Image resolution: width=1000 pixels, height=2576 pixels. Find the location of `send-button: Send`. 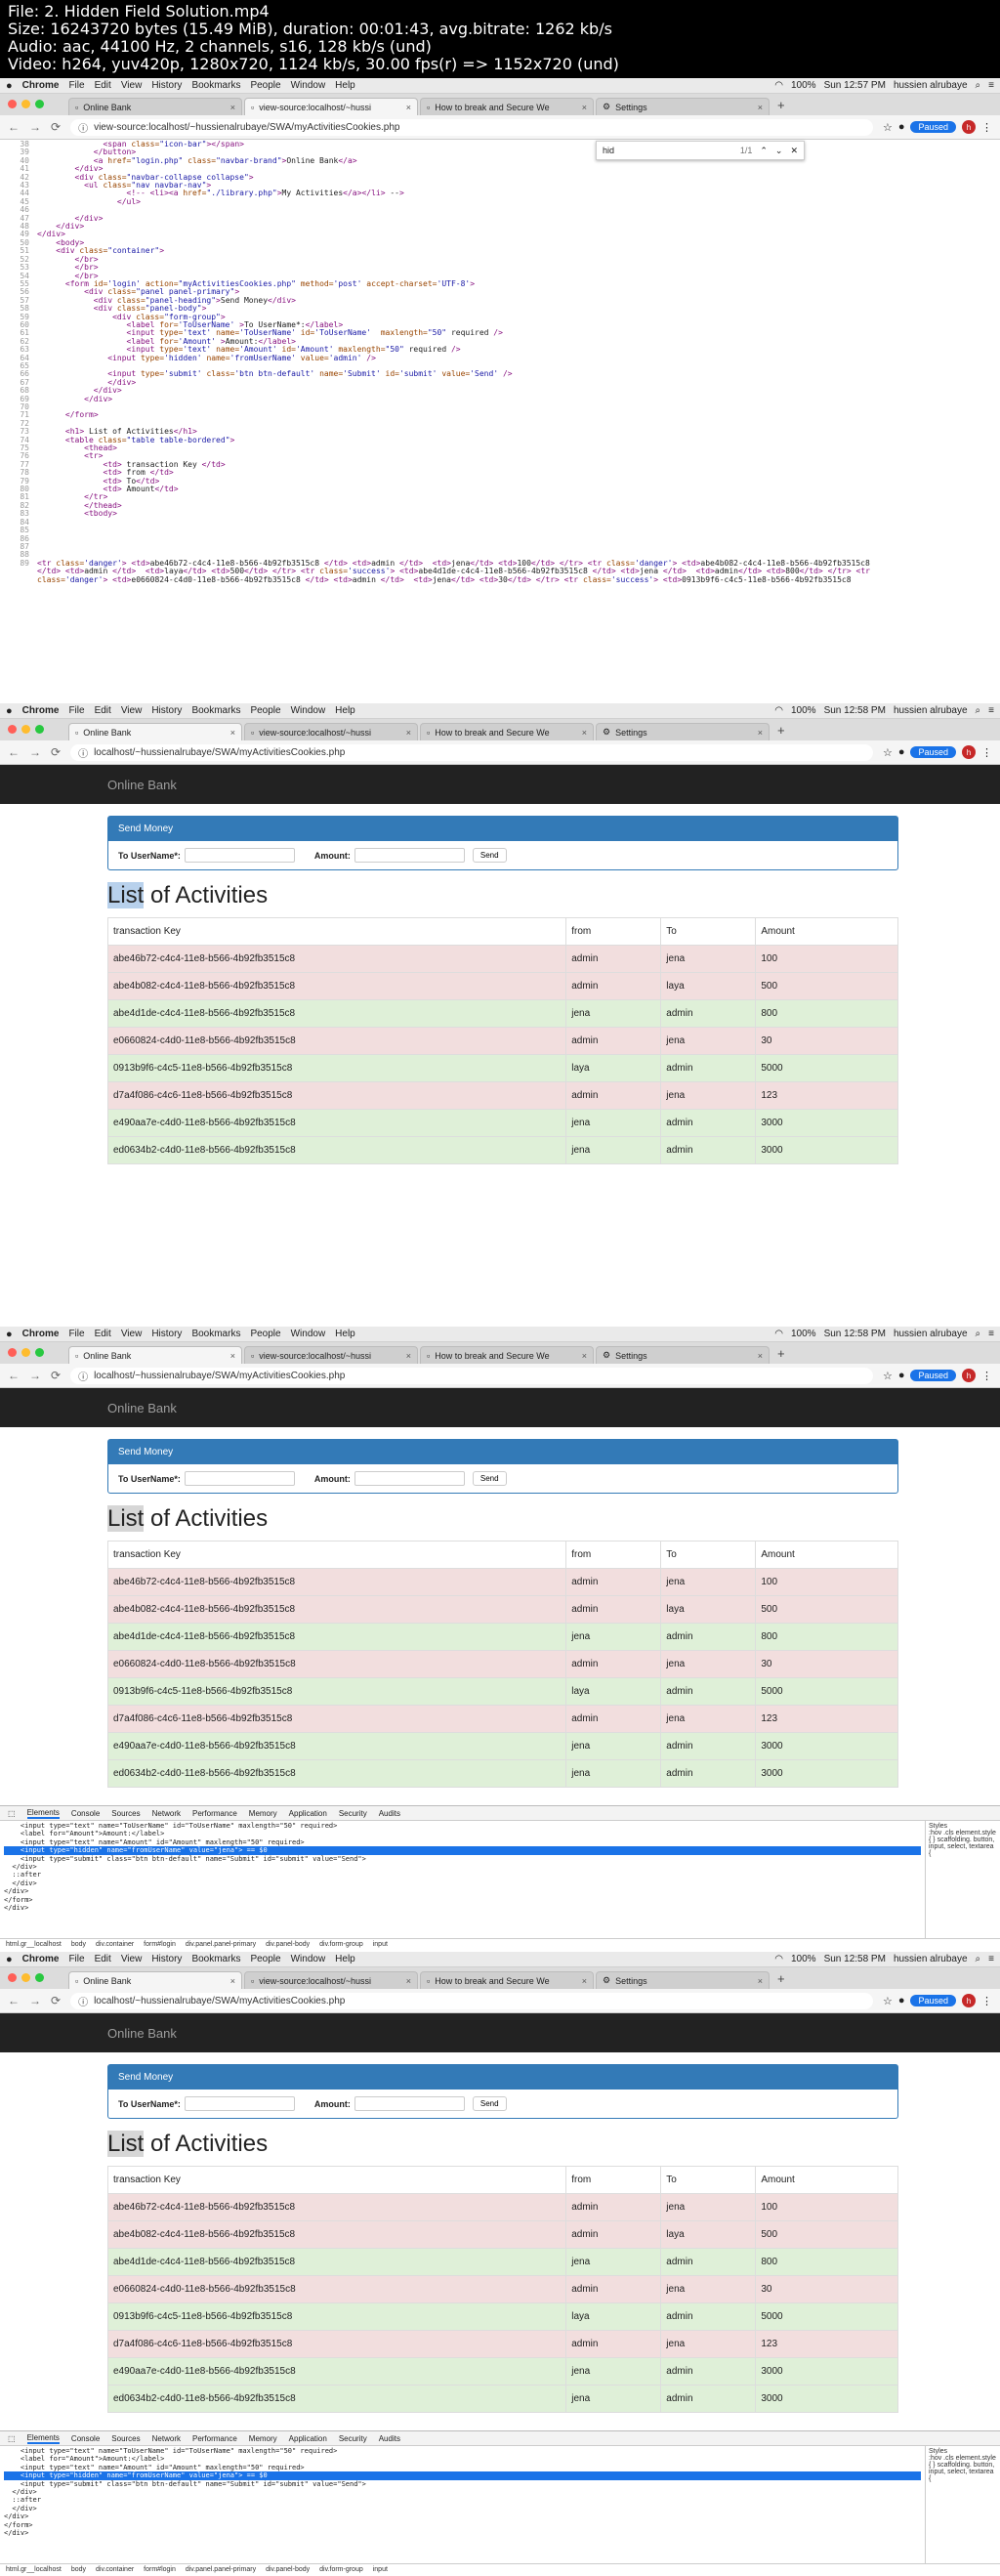

send-button: Send is located at coordinates (489, 2103).